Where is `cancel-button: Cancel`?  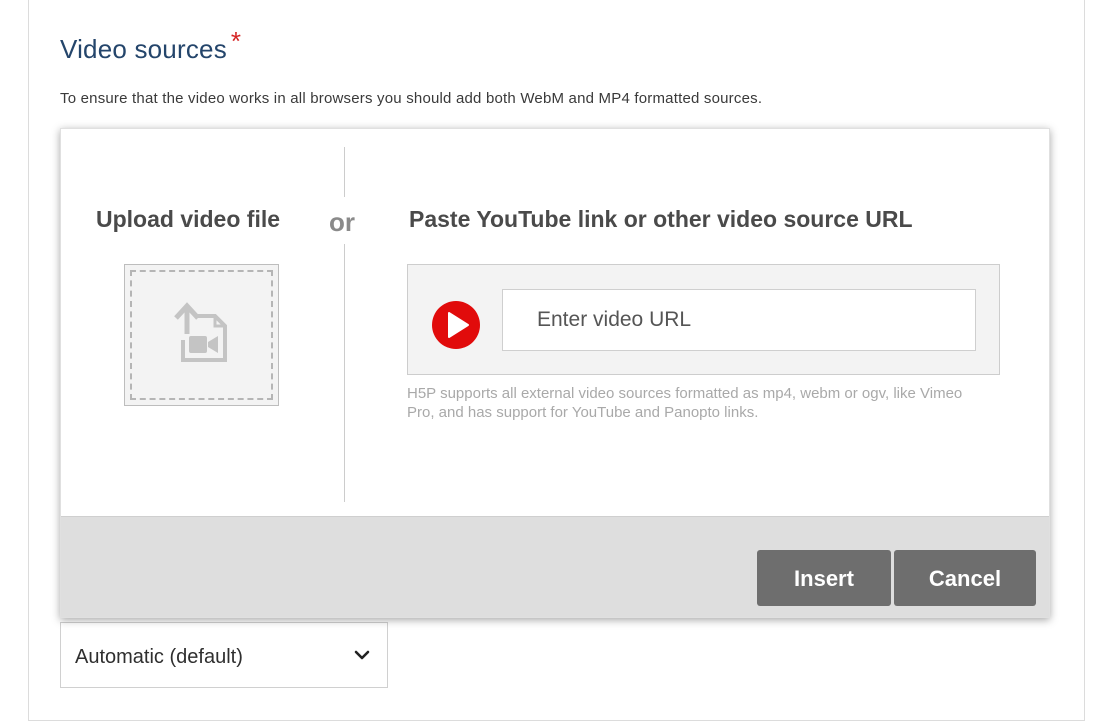 cancel-button: Cancel is located at coordinates (965, 578).